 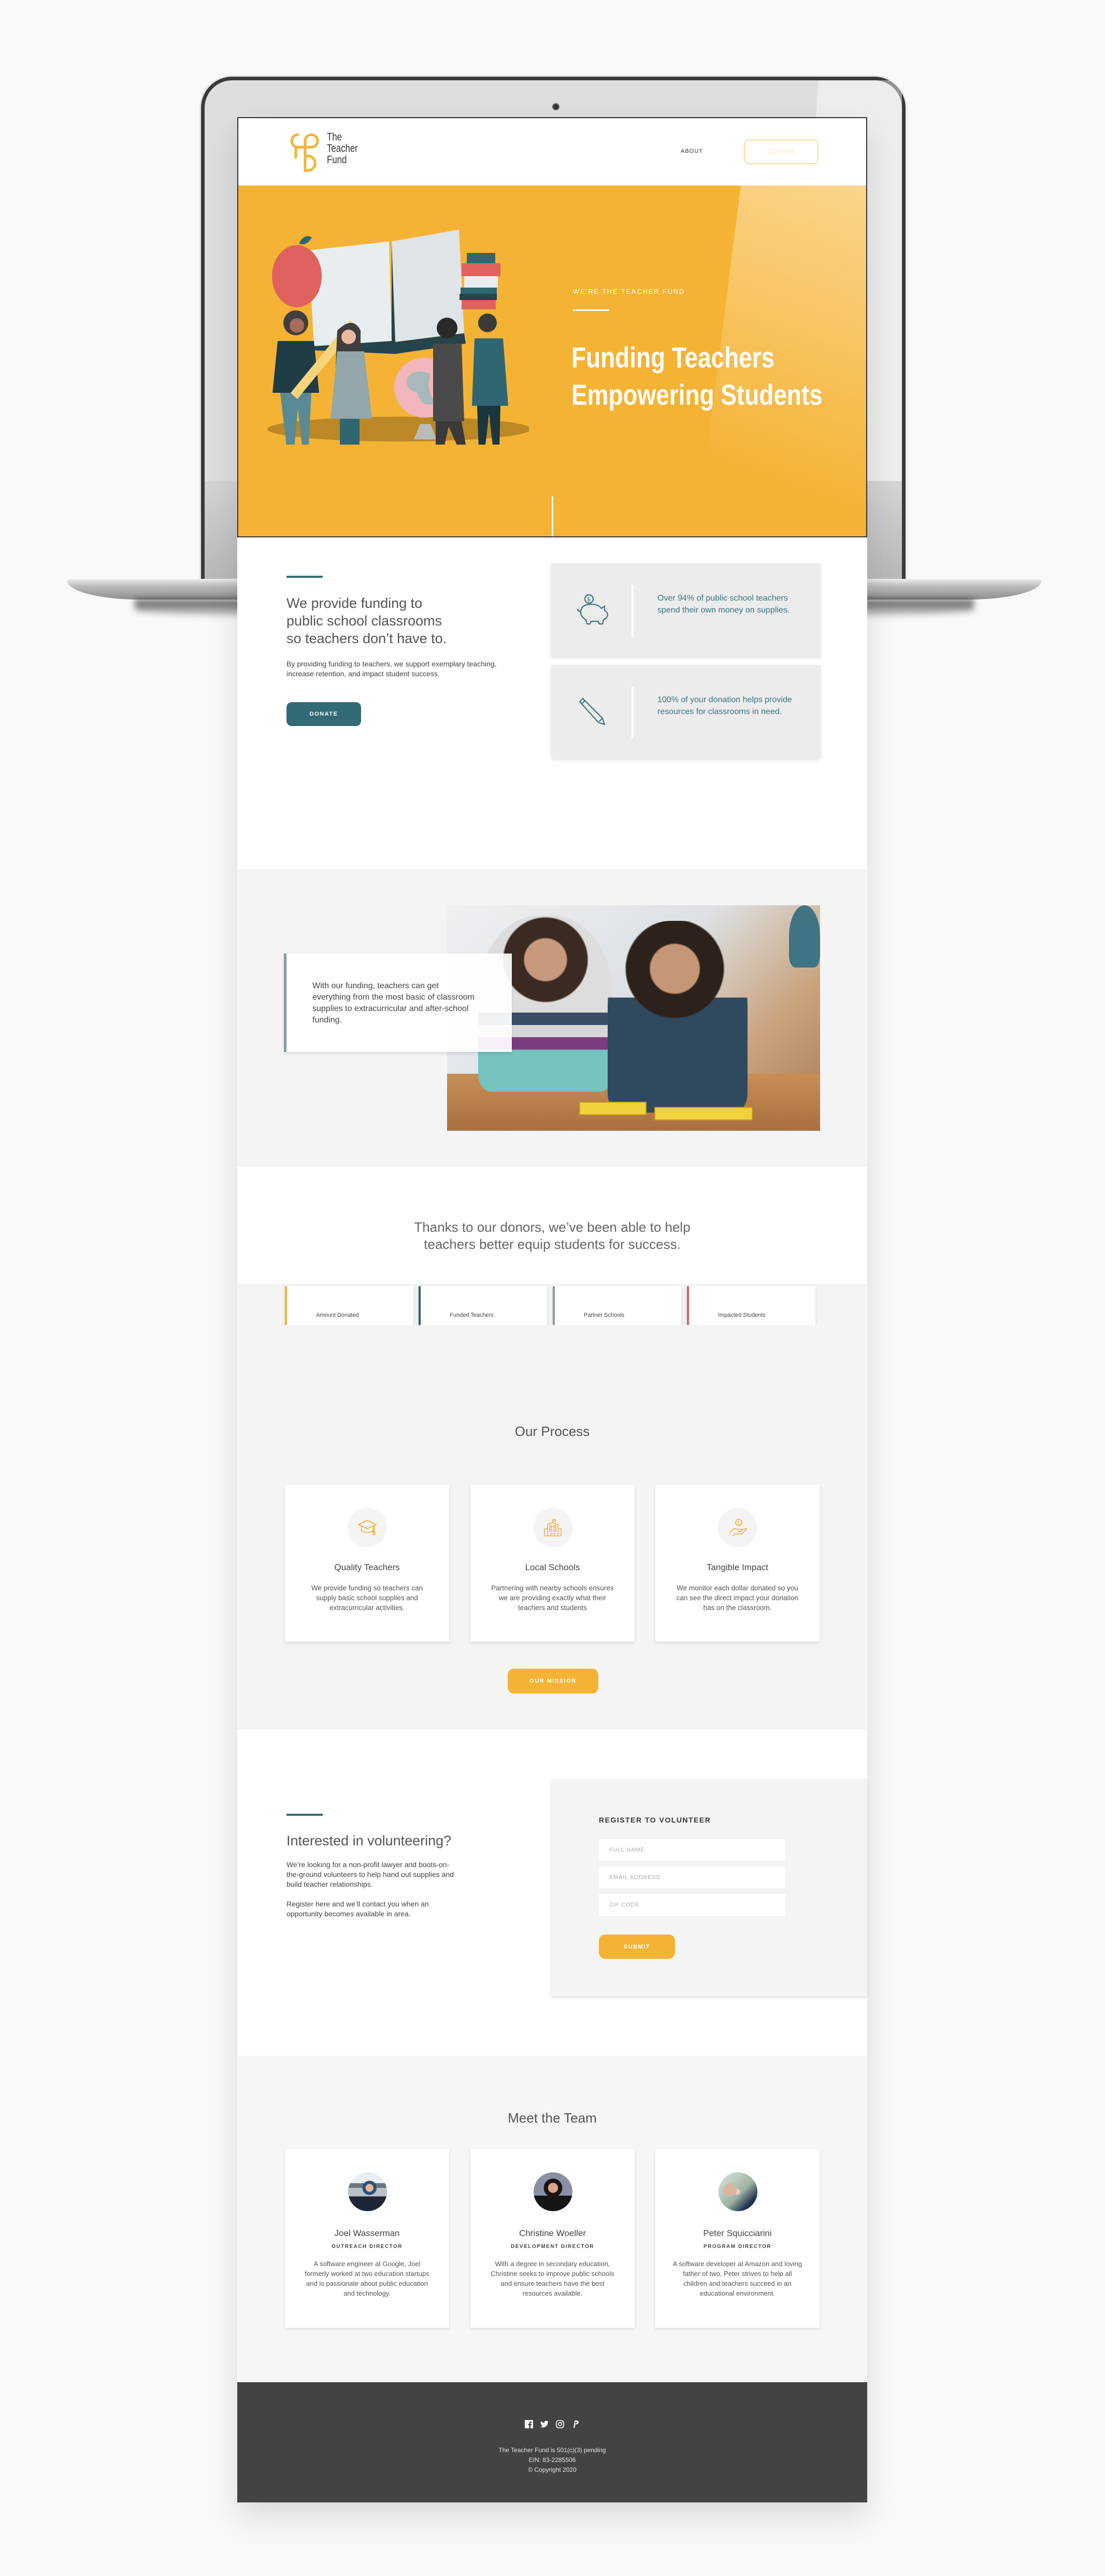 What do you see at coordinates (552, 2424) in the screenshot?
I see `social-links` at bounding box center [552, 2424].